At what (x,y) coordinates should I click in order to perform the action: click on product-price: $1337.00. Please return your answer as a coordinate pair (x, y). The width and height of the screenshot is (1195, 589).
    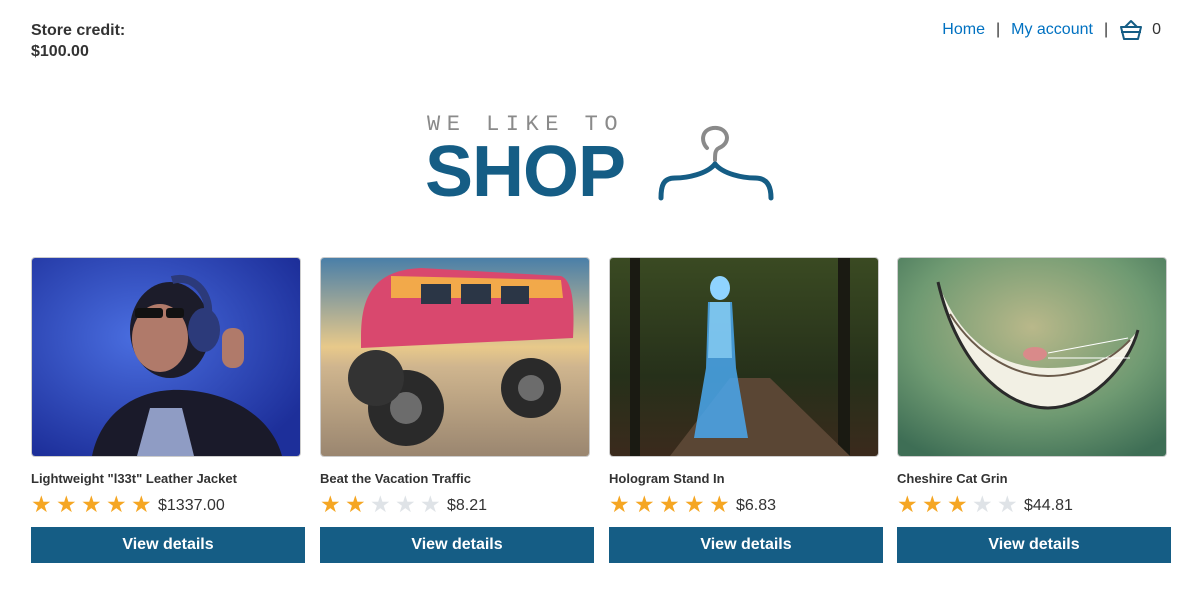
    Looking at the image, I should click on (191, 505).